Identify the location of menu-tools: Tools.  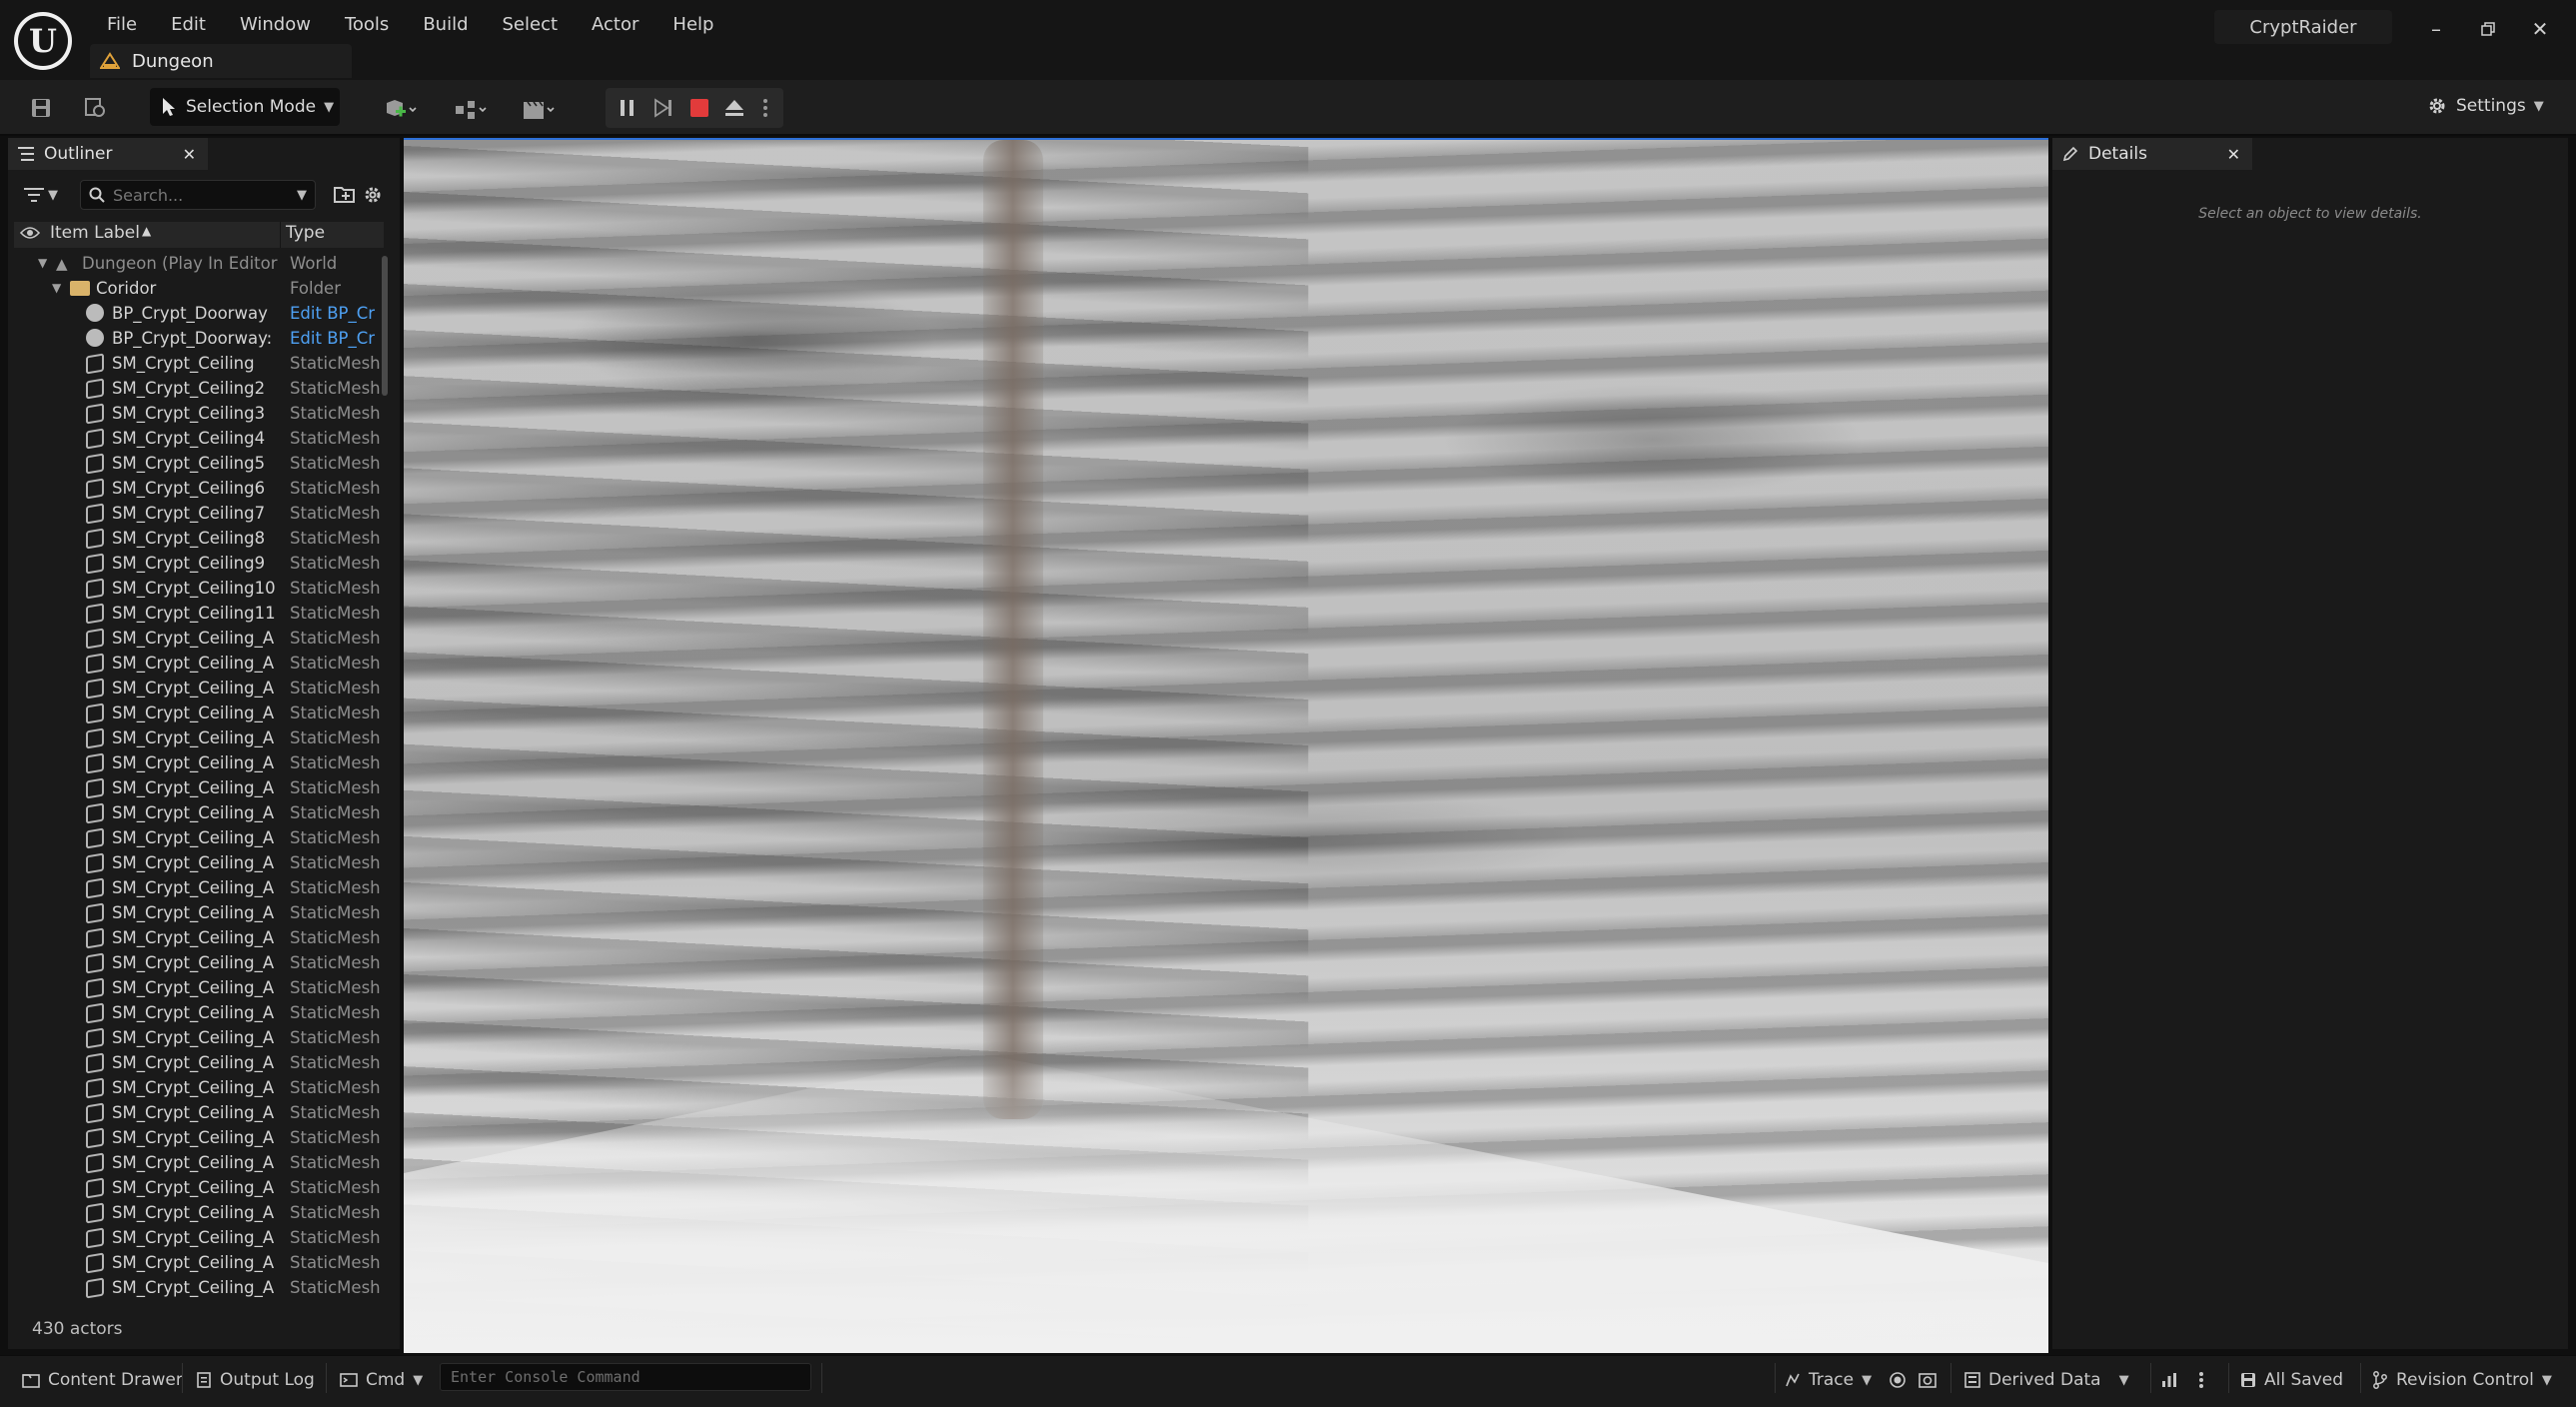
(367, 25).